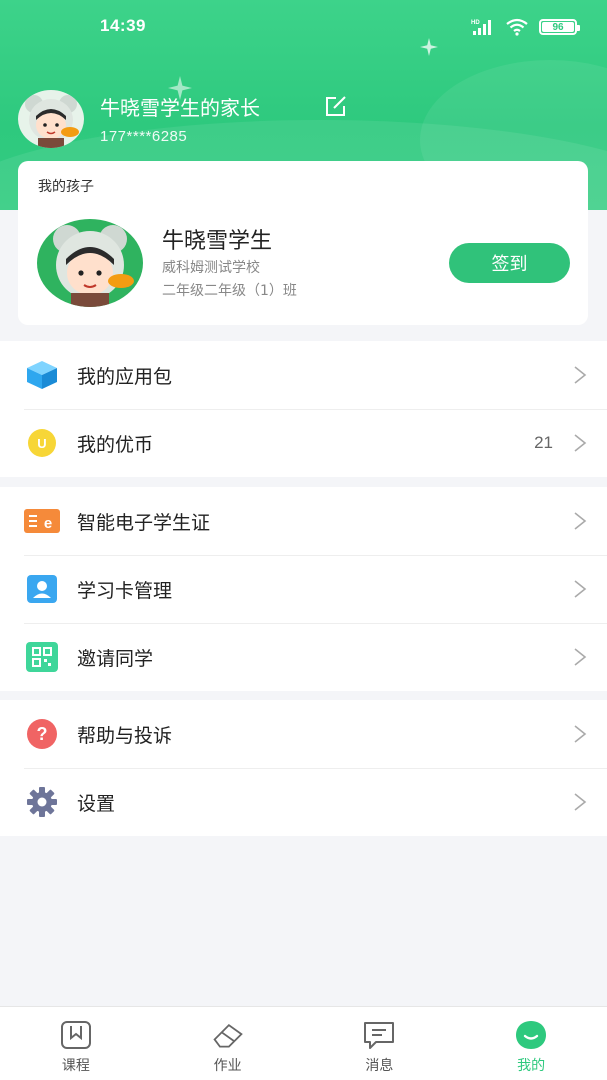 This screenshot has width=607, height=1080. I want to click on qr-code-icon, so click(42, 657).